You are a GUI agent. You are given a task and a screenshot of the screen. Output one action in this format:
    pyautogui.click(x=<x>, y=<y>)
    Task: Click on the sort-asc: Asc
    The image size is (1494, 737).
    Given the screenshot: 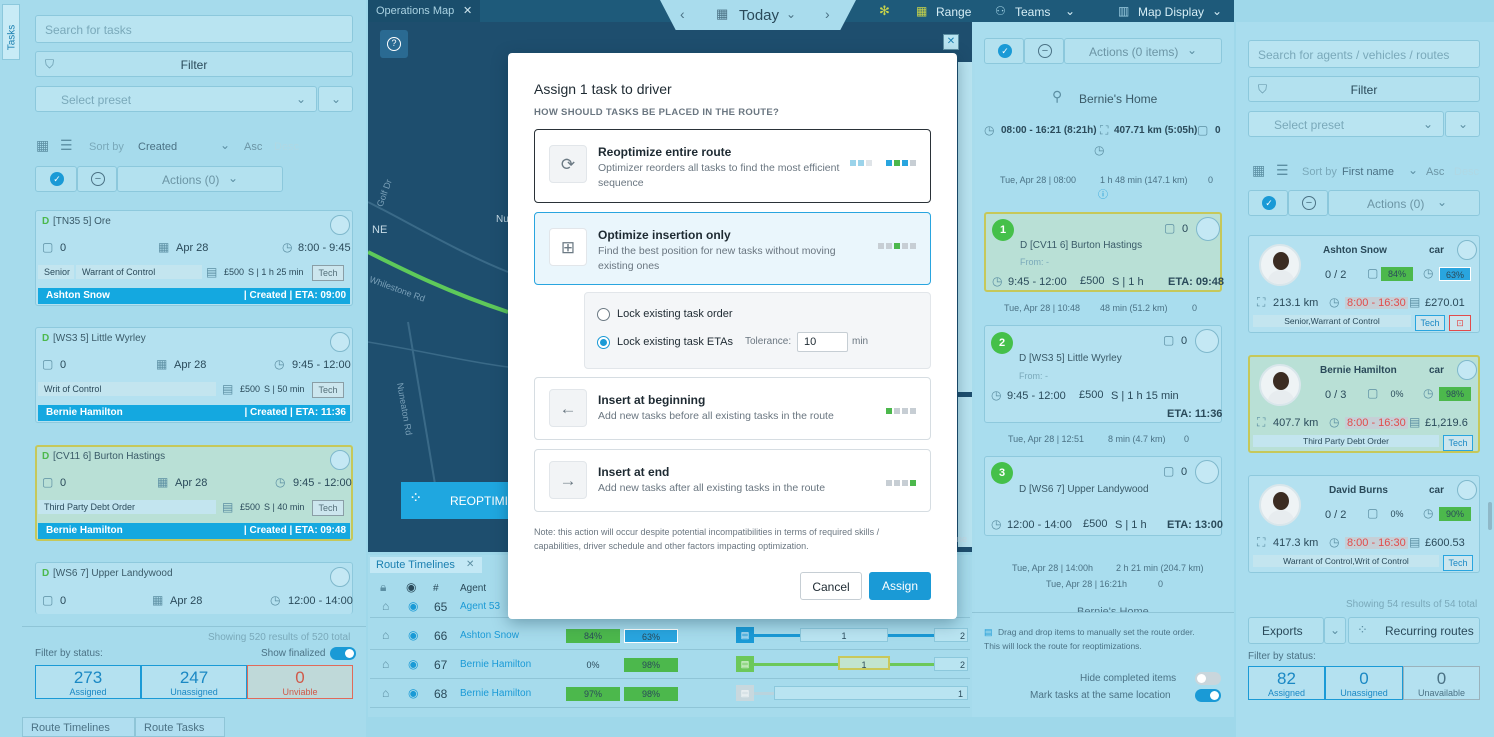 What is the action you would take?
    pyautogui.click(x=253, y=147)
    